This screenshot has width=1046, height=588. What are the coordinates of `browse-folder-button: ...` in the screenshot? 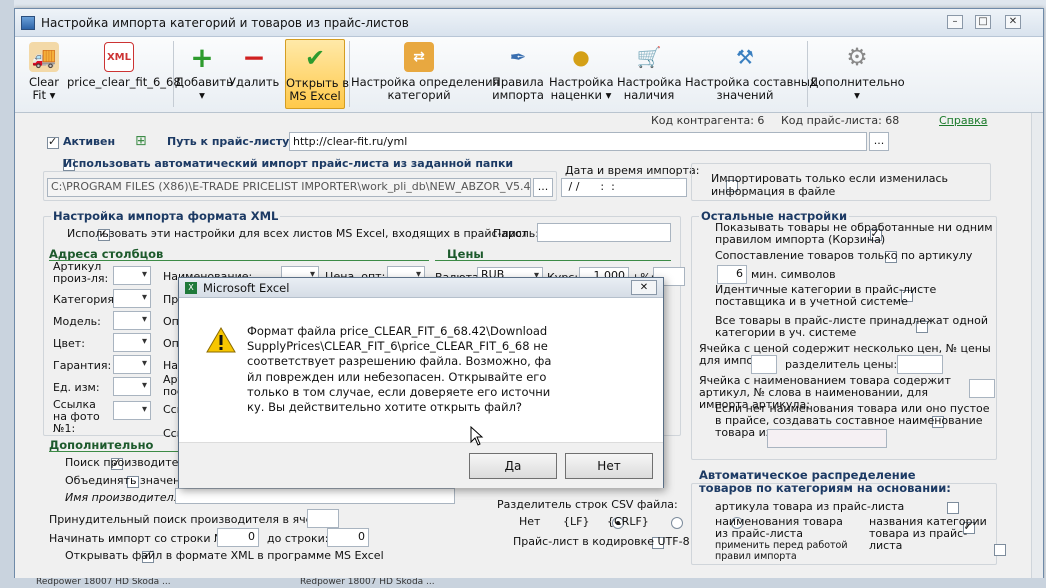 It's located at (543, 187).